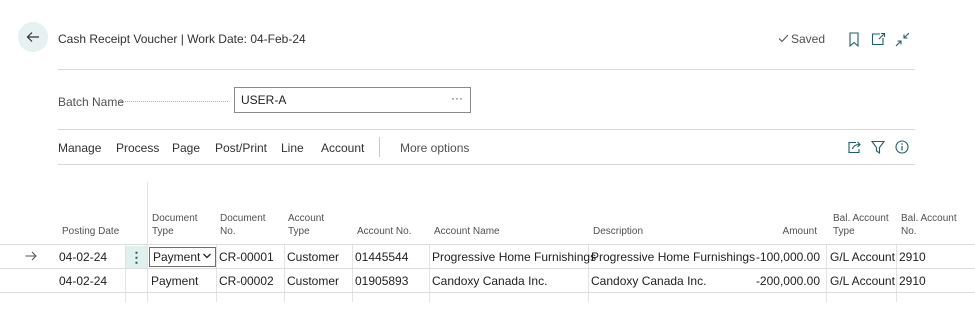 The image size is (975, 310). I want to click on filter-button, so click(878, 147).